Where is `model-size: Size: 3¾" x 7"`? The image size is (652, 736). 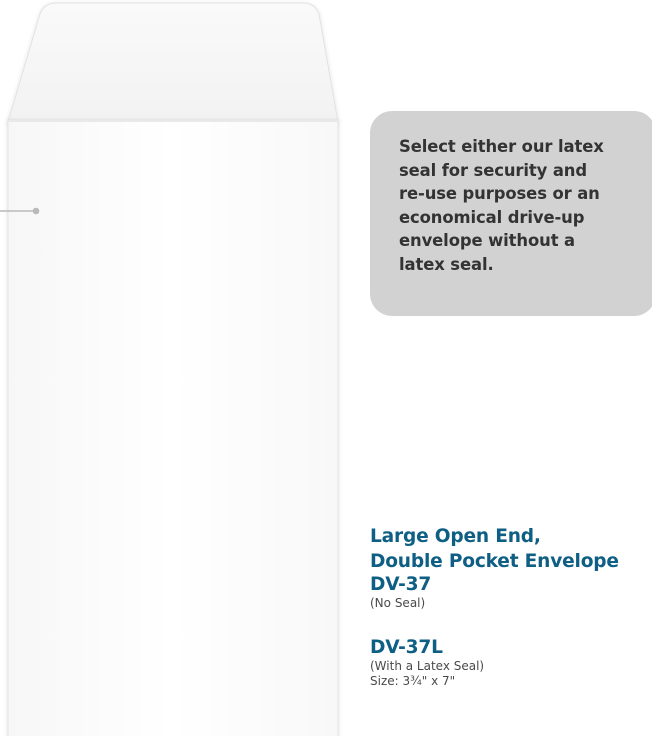 model-size: Size: 3¾" x 7" is located at coordinates (413, 681).